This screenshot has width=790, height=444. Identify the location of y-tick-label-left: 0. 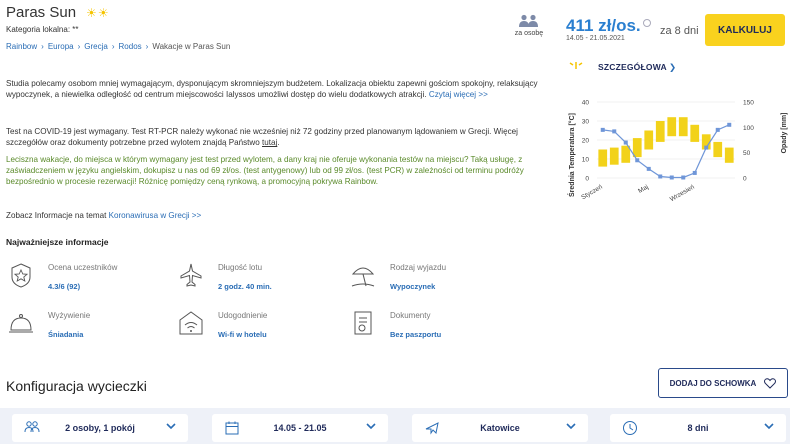
(587, 179).